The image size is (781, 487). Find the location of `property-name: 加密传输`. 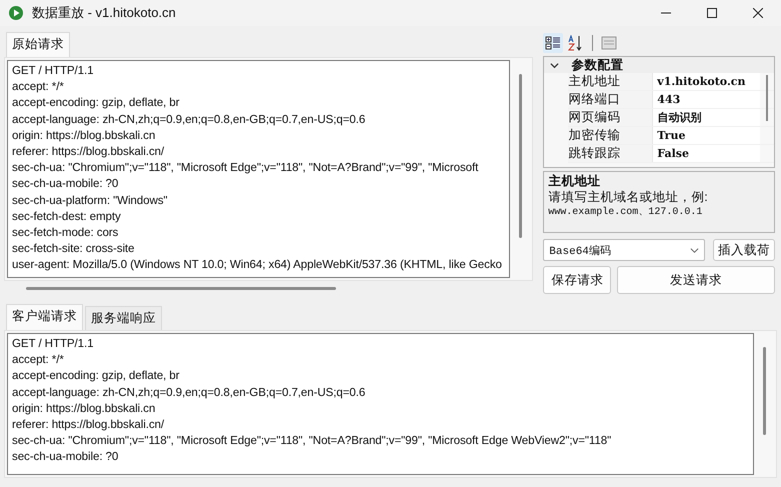

property-name: 加密传输 is located at coordinates (611, 135).